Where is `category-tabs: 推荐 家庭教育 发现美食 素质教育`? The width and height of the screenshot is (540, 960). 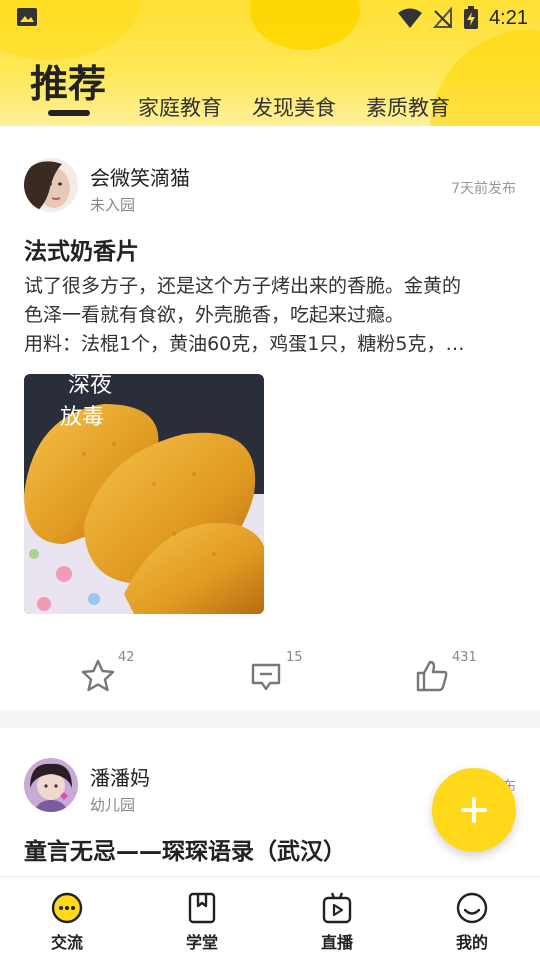
category-tabs: 推荐 家庭教育 发现美食 素质教育 is located at coordinates (270, 88).